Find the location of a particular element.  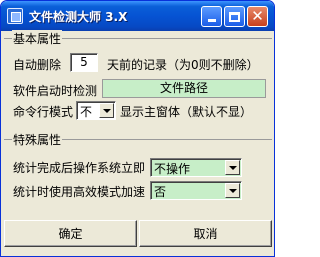

minimize-button is located at coordinates (211, 16).